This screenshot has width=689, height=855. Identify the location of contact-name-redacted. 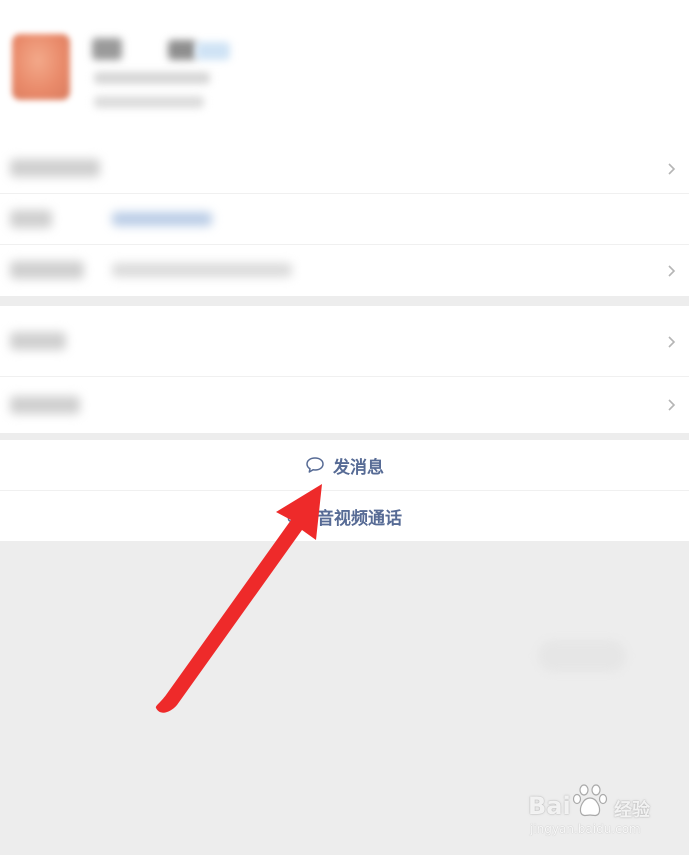
(107, 49).